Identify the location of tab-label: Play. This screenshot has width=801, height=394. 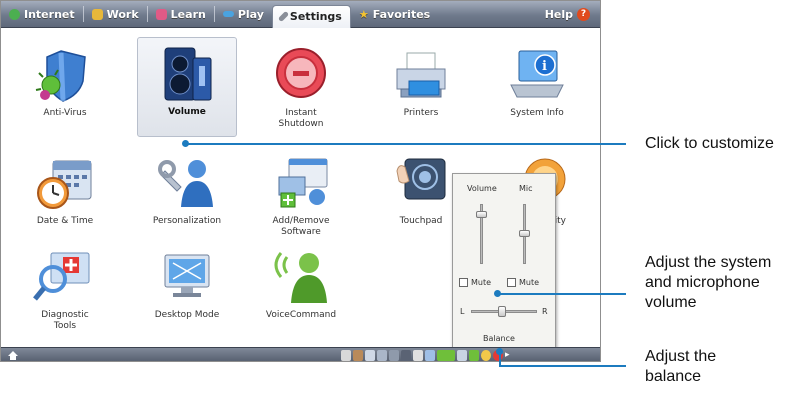
(250, 14).